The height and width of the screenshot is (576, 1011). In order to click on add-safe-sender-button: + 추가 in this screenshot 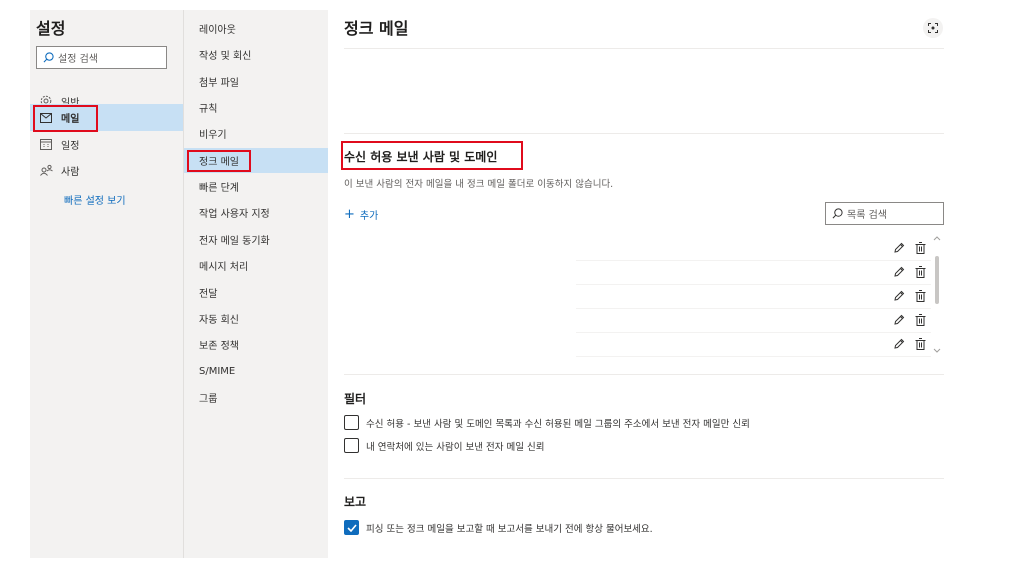, I will do `click(361, 214)`.